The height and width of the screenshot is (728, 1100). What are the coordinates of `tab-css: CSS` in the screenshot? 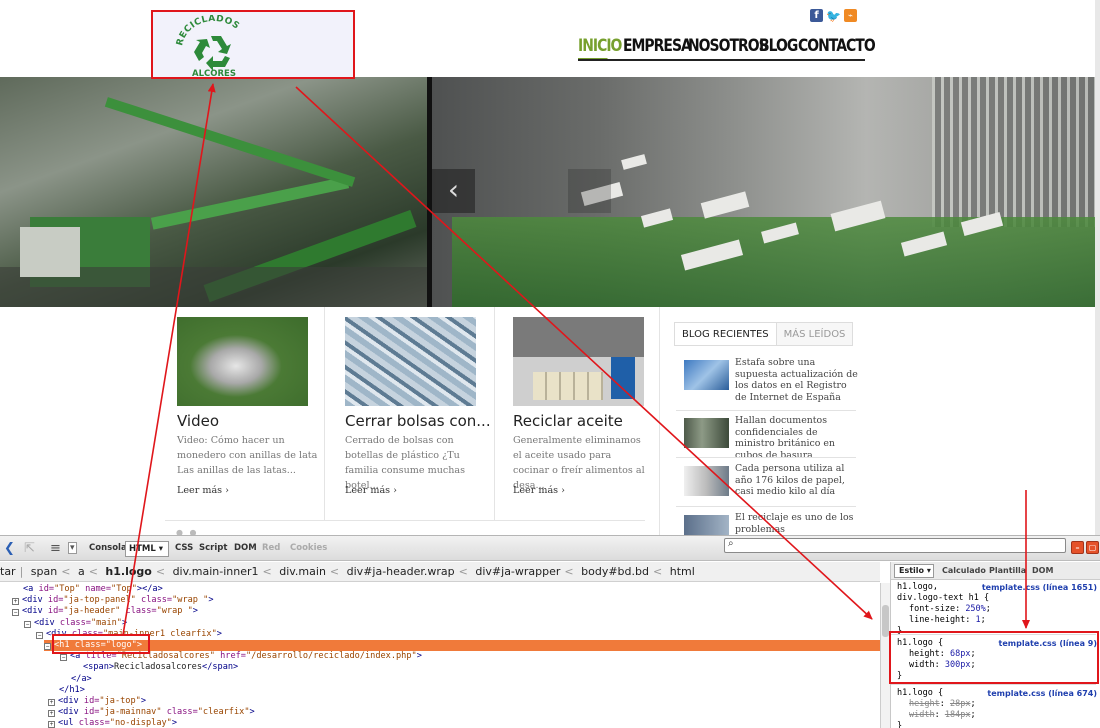 It's located at (184, 548).